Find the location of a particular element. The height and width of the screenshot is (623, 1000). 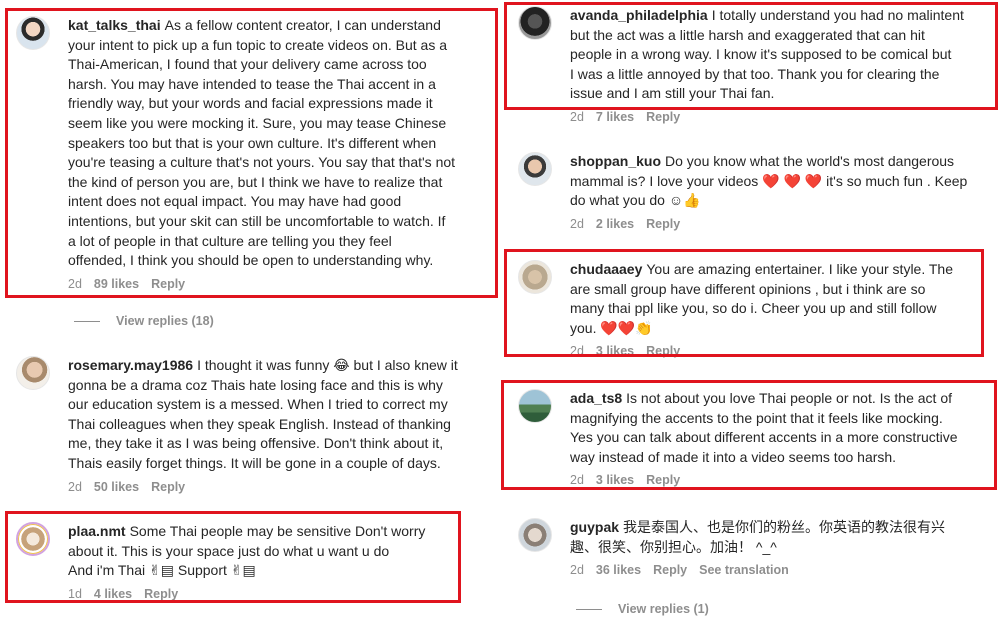

comment-meta: 1d 4 likes Reply is located at coordinates (263, 595).